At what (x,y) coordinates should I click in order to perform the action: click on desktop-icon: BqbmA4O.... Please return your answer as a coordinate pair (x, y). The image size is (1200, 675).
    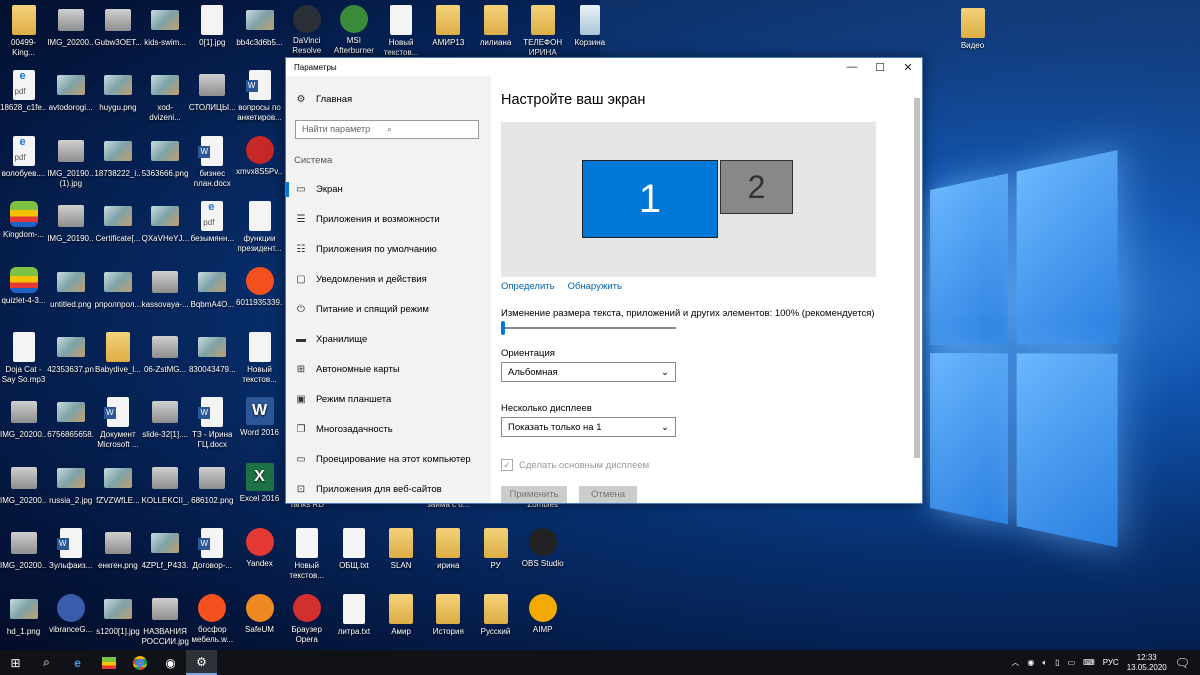
    Looking at the image, I should click on (212, 288).